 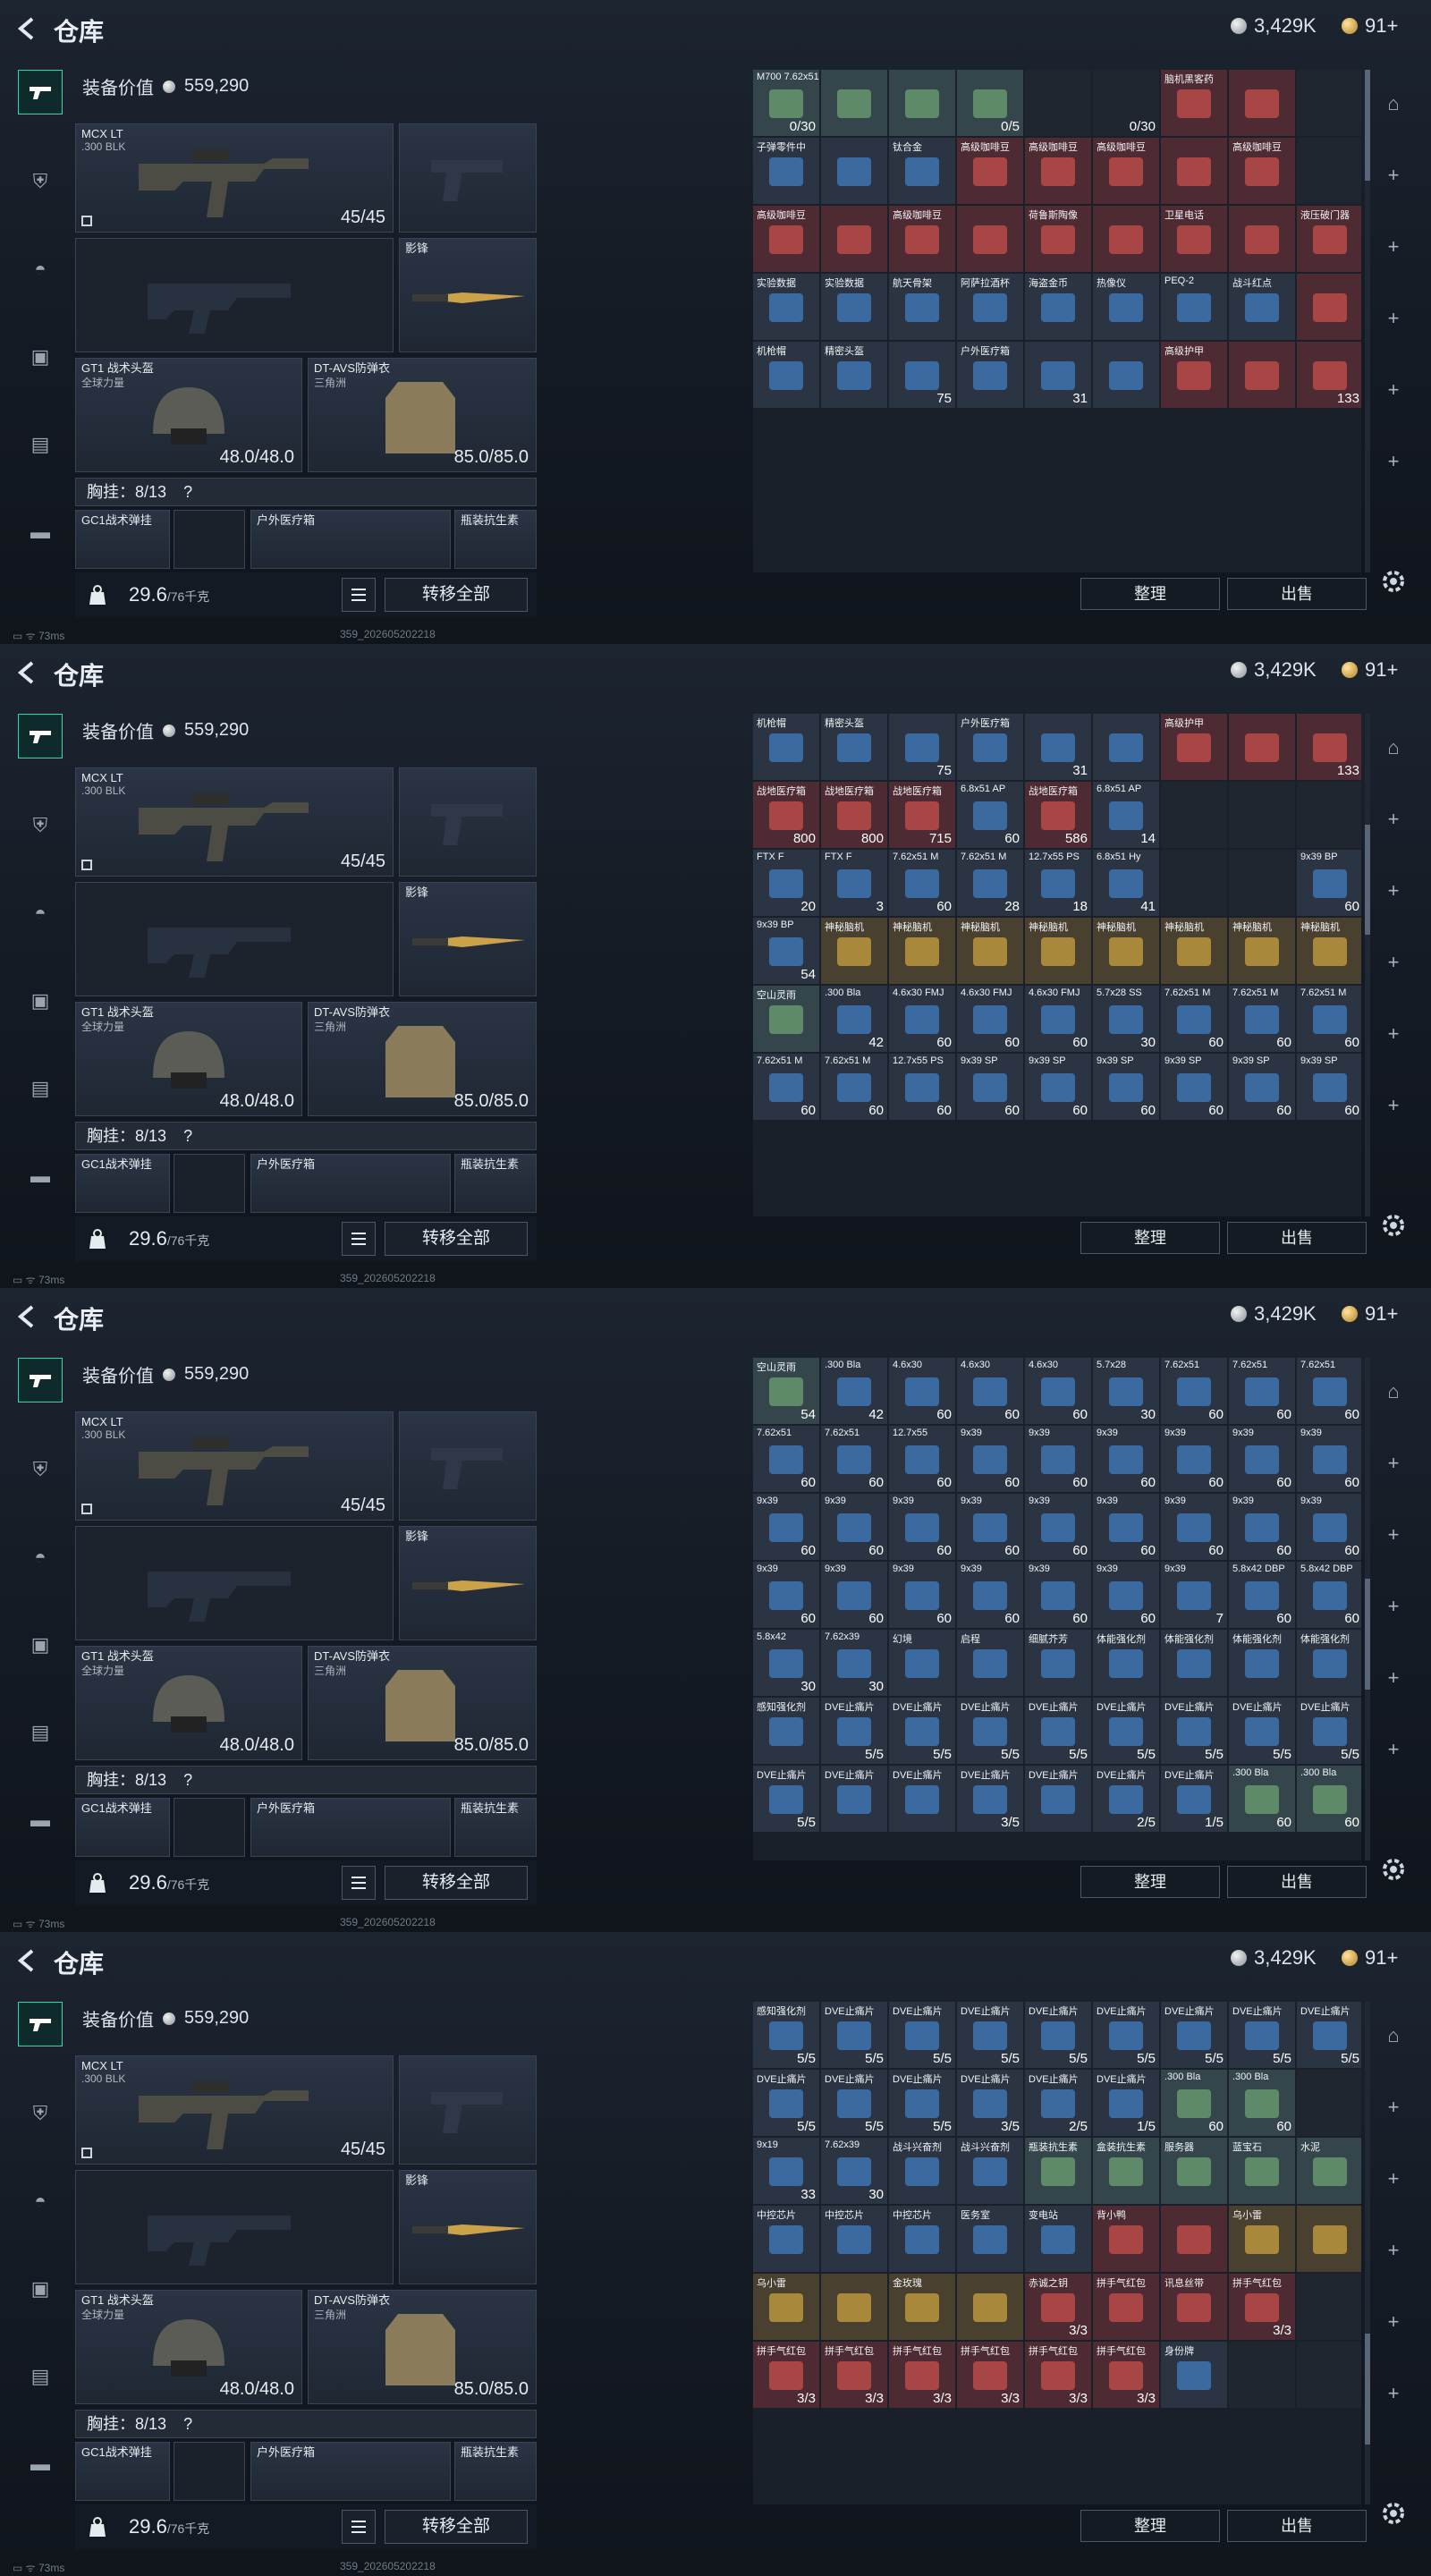 What do you see at coordinates (786, 1019) in the screenshot?
I see `inventory-item: 空山灵雨` at bounding box center [786, 1019].